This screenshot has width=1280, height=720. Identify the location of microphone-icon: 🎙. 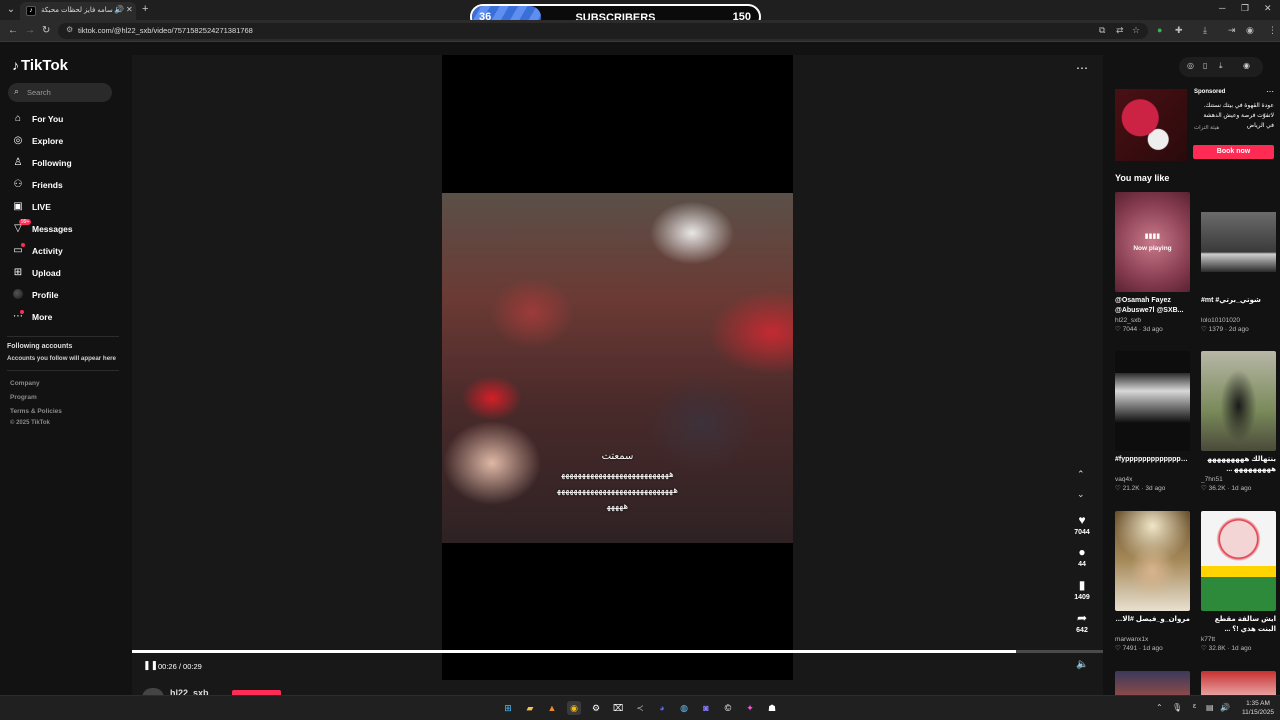
(1177, 707).